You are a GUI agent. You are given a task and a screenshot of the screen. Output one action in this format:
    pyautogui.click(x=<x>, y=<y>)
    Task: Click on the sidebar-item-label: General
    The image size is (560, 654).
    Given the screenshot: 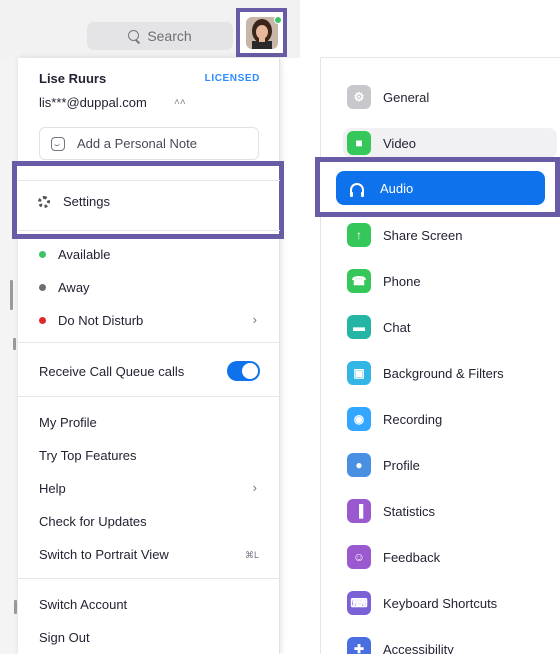 What is the action you would take?
    pyautogui.click(x=406, y=97)
    